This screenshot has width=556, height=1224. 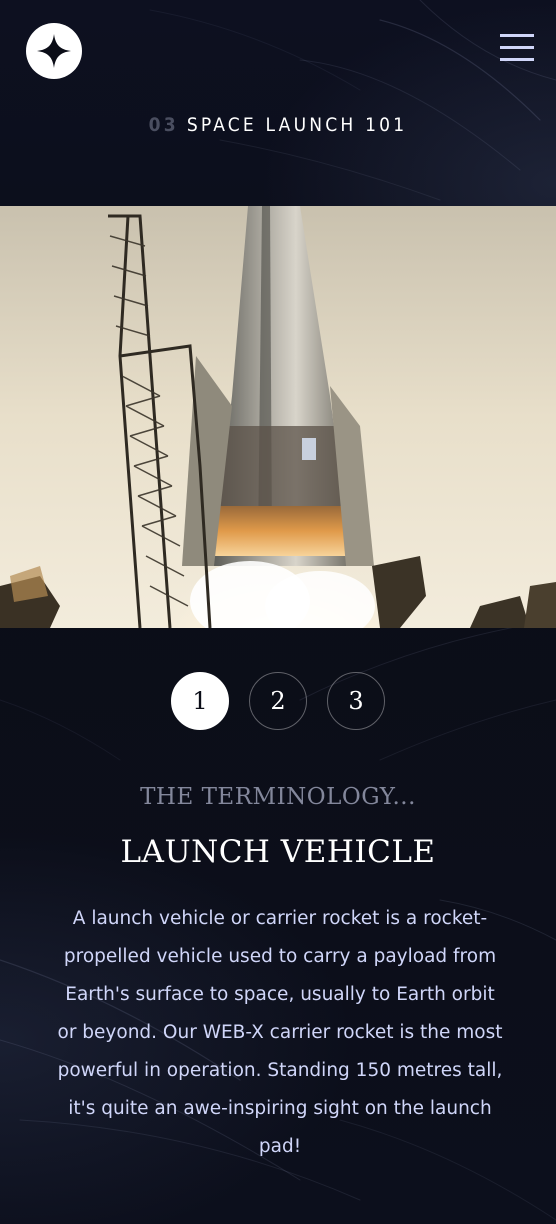 What do you see at coordinates (278, 852) in the screenshot?
I see `section-title: LAUNCH VEHICLE` at bounding box center [278, 852].